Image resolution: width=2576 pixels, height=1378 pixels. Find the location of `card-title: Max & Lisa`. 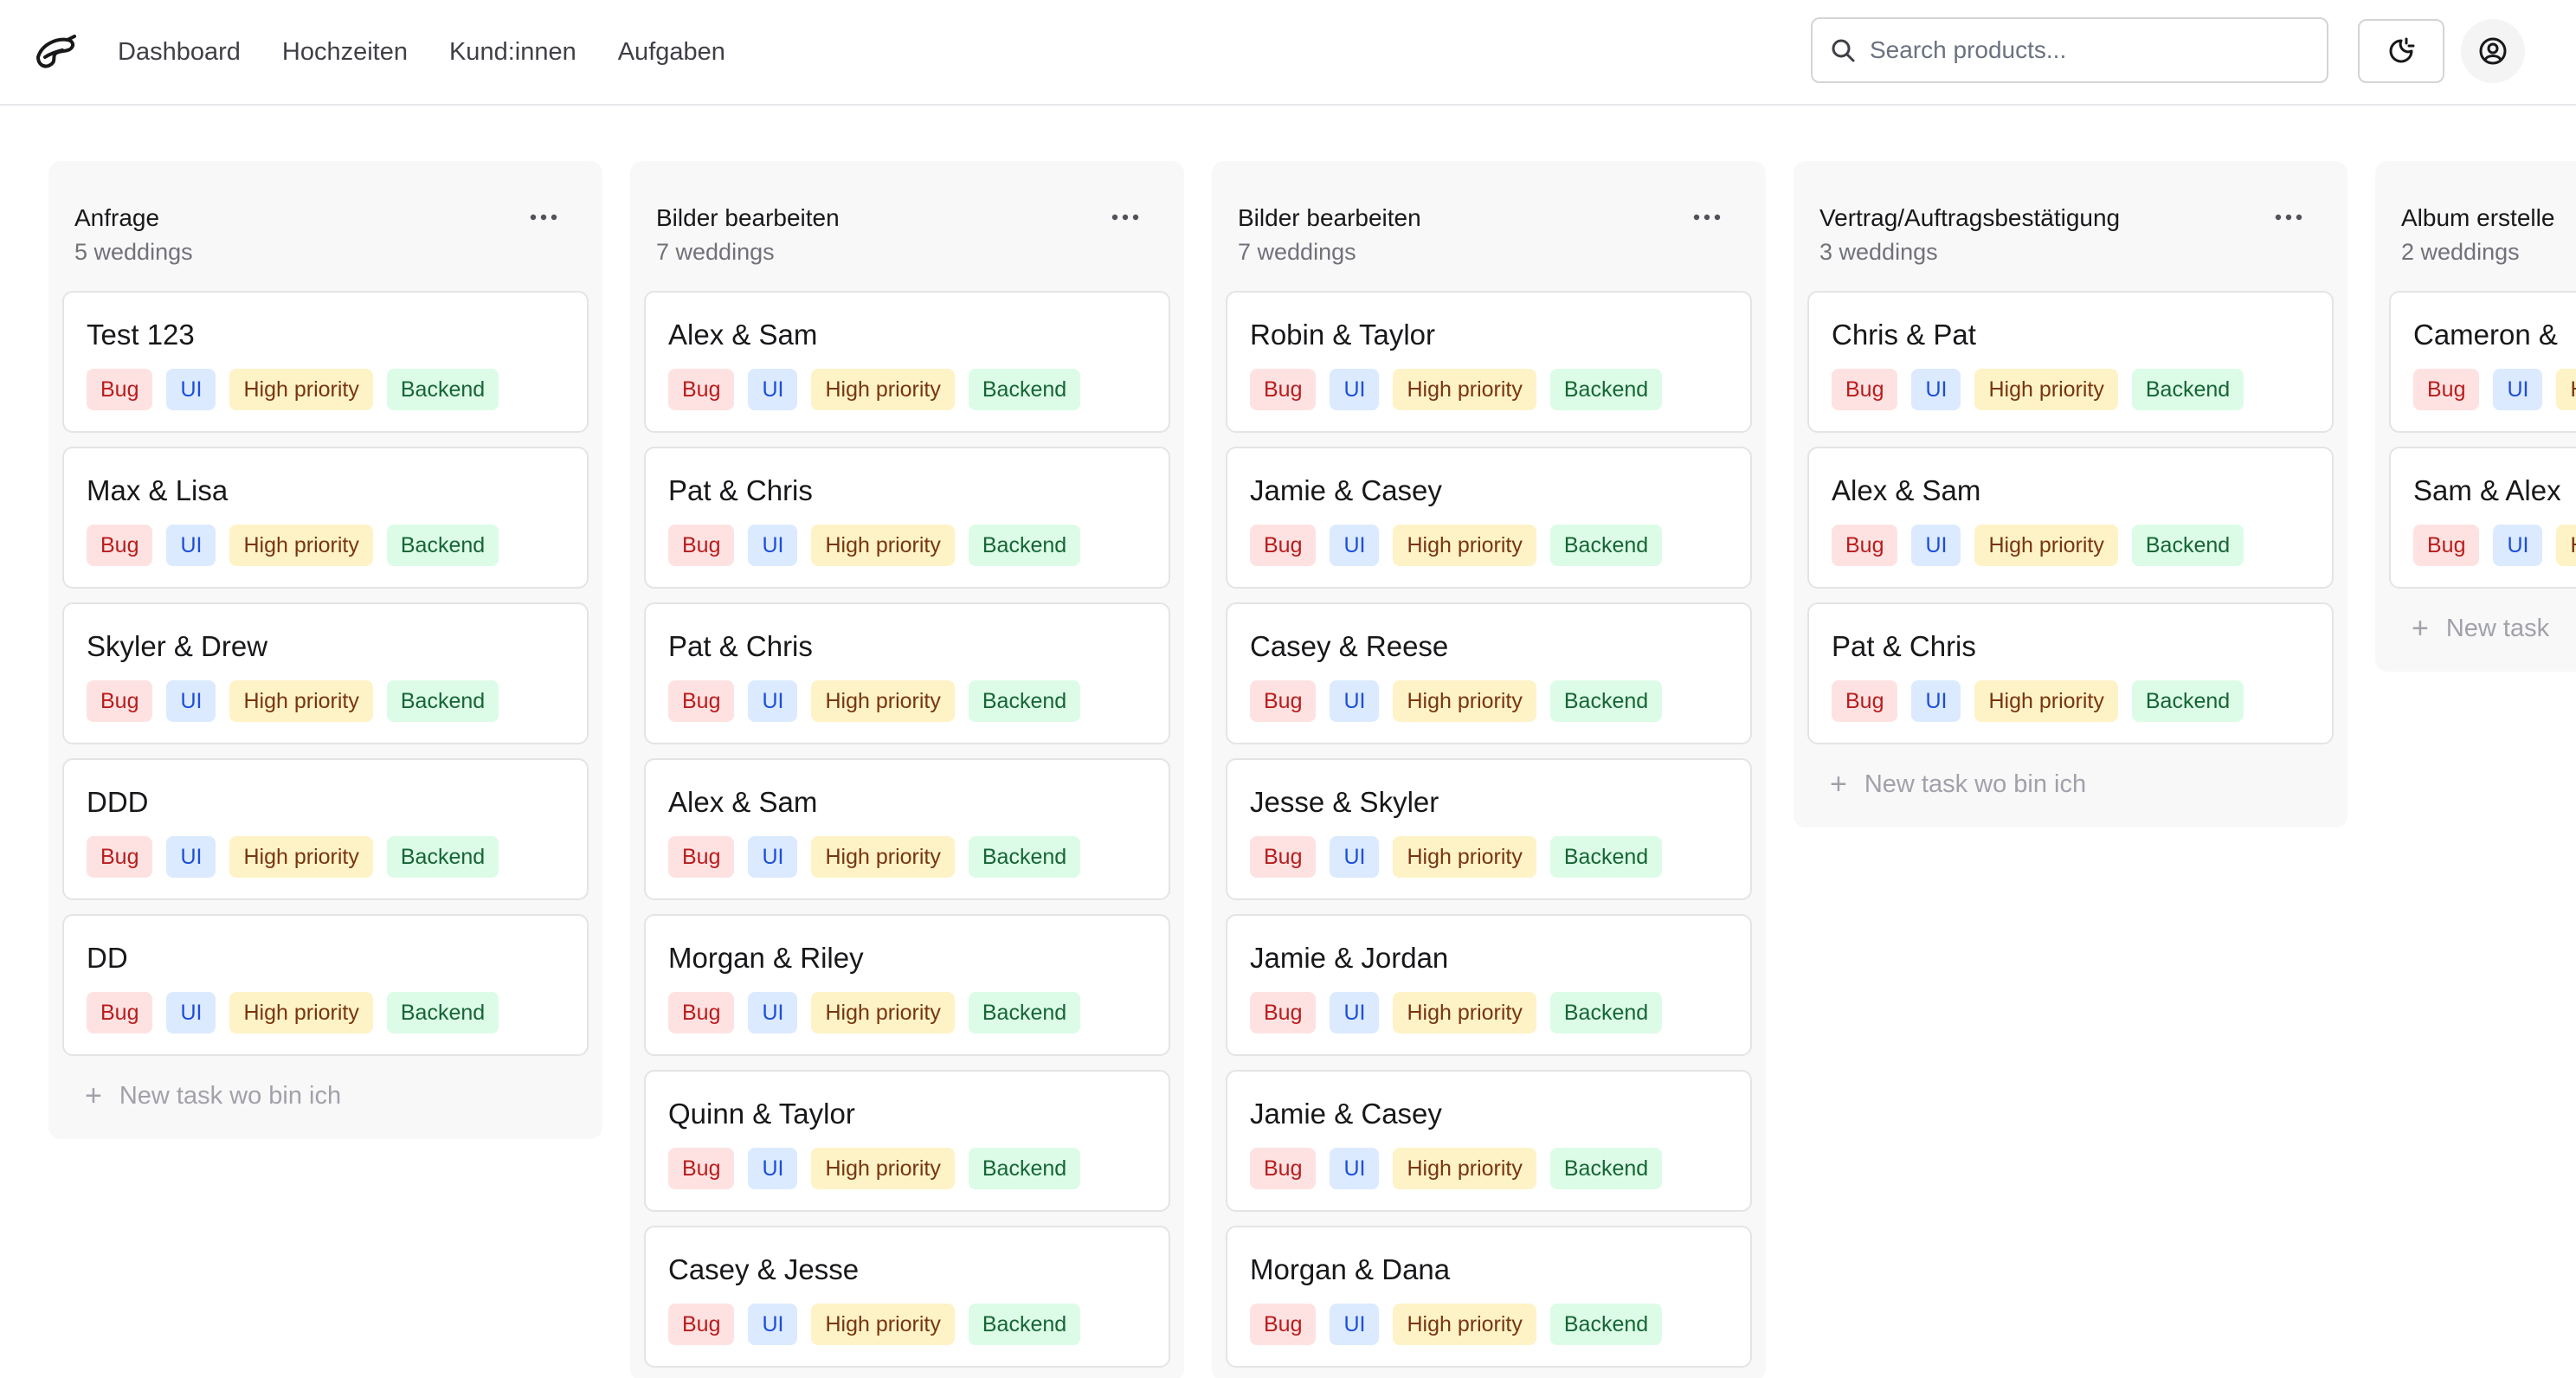

card-title: Max & Lisa is located at coordinates (158, 490).